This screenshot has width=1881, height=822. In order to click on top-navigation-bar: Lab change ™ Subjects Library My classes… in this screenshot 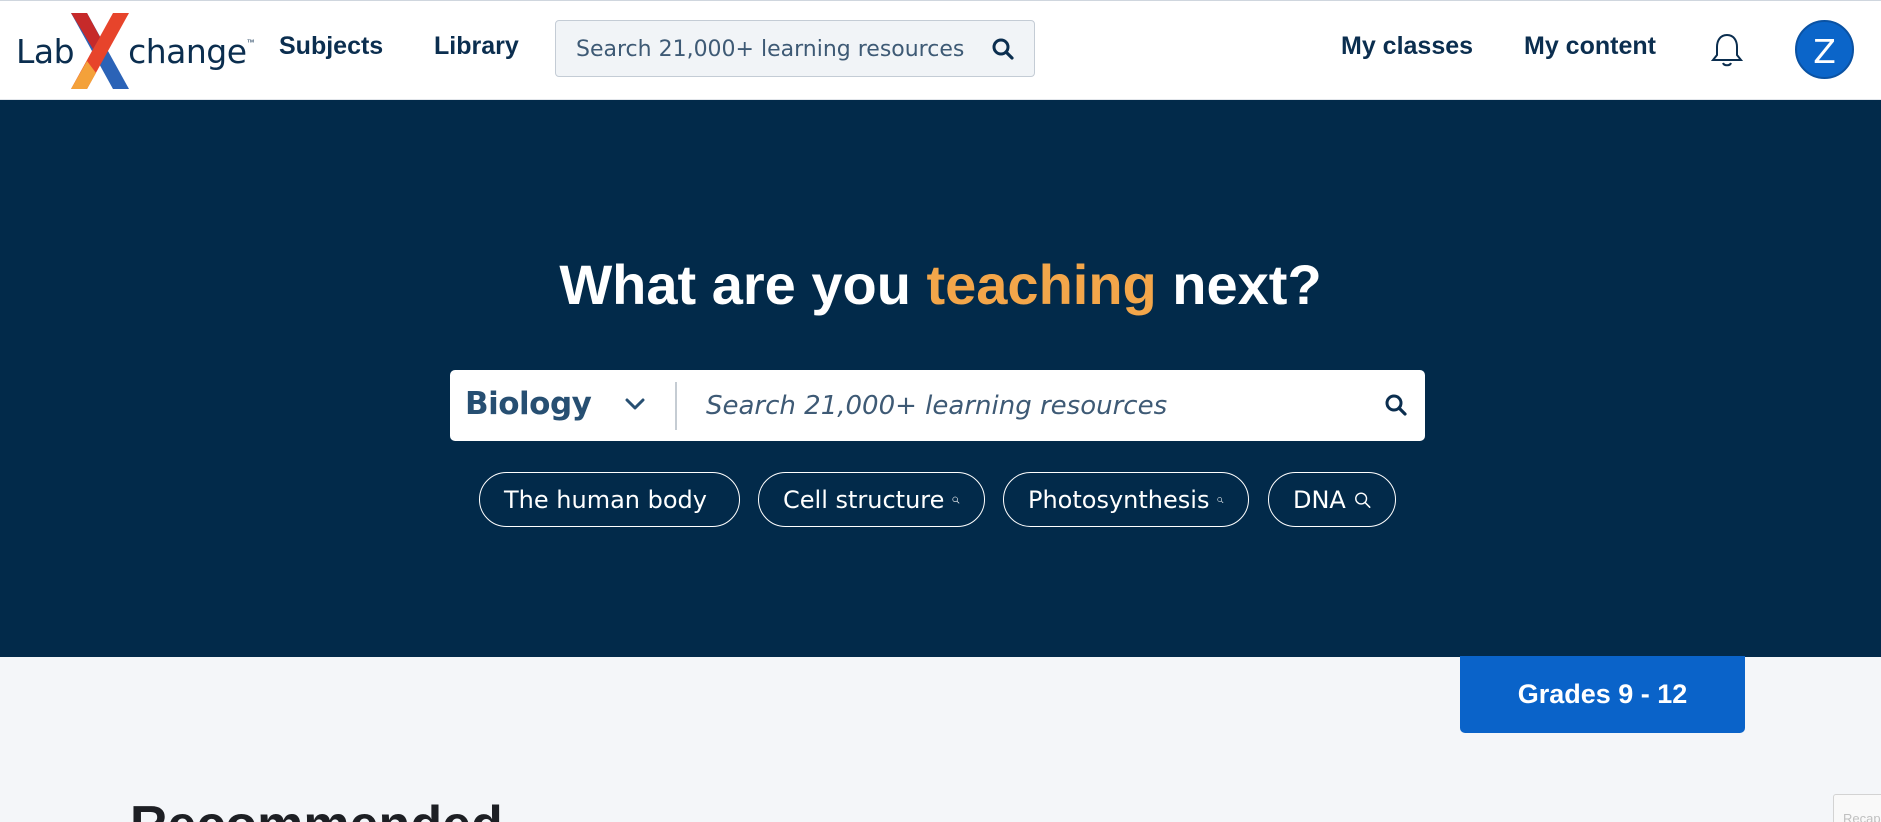, I will do `click(940, 50)`.